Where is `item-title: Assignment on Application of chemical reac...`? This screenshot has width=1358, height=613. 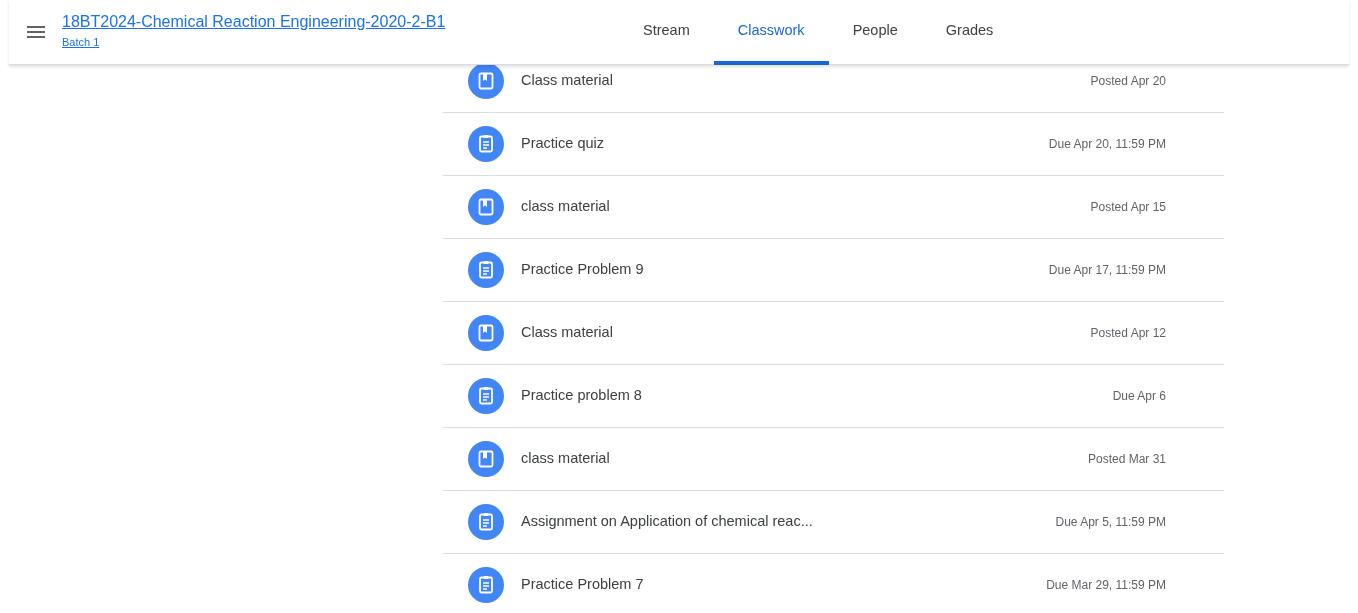
item-title: Assignment on Application of chemical reac... is located at coordinates (667, 522).